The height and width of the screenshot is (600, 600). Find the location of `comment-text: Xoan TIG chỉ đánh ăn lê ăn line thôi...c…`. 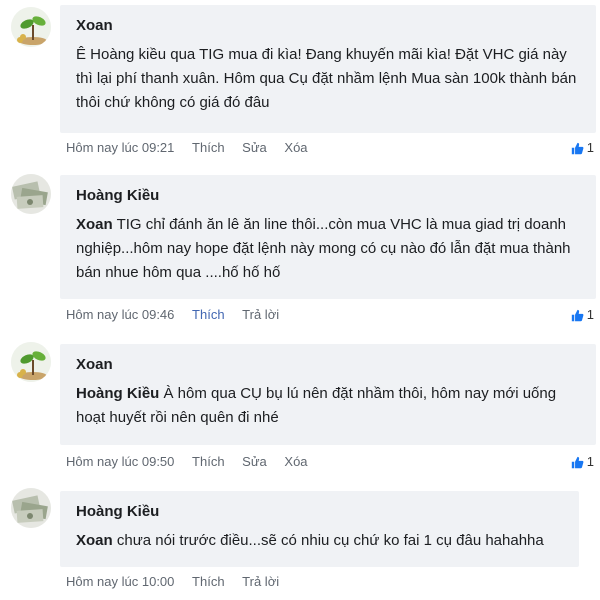

comment-text: Xoan TIG chỉ đánh ăn lê ăn line thôi...c… is located at coordinates (329, 249).